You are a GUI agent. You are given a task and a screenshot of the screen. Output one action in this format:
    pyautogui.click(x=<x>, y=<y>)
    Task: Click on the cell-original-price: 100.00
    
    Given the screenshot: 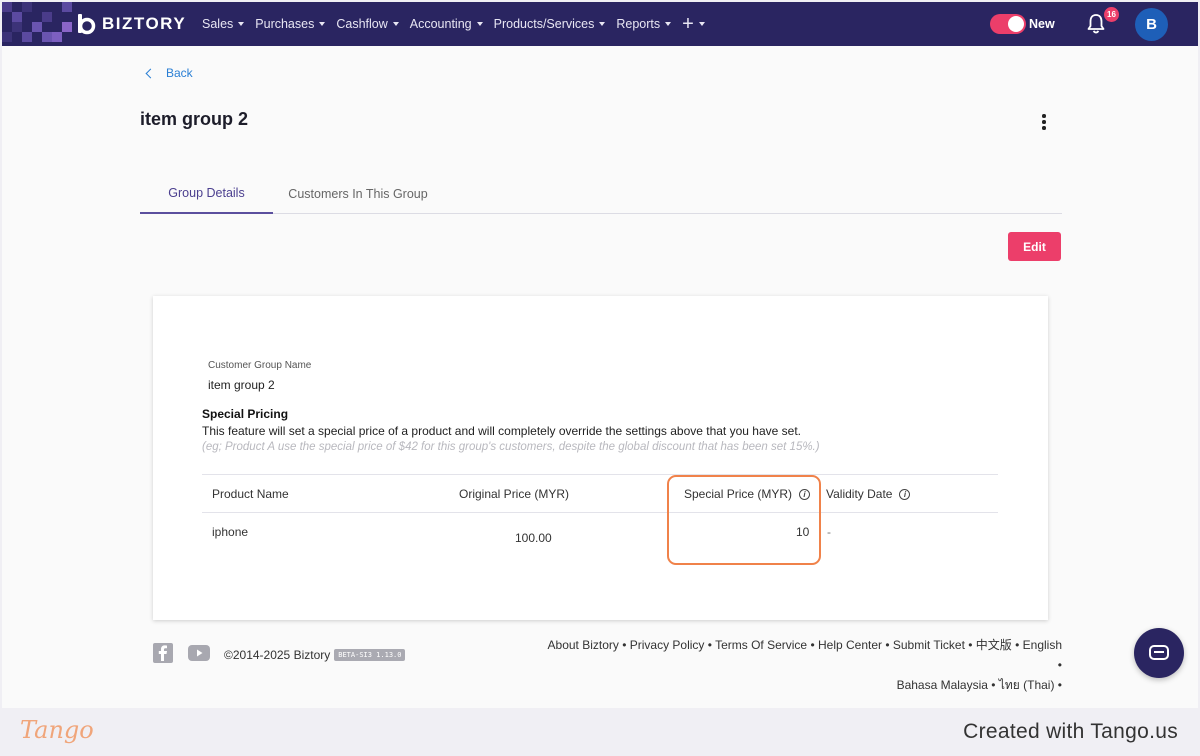 What is the action you would take?
    pyautogui.click(x=533, y=538)
    